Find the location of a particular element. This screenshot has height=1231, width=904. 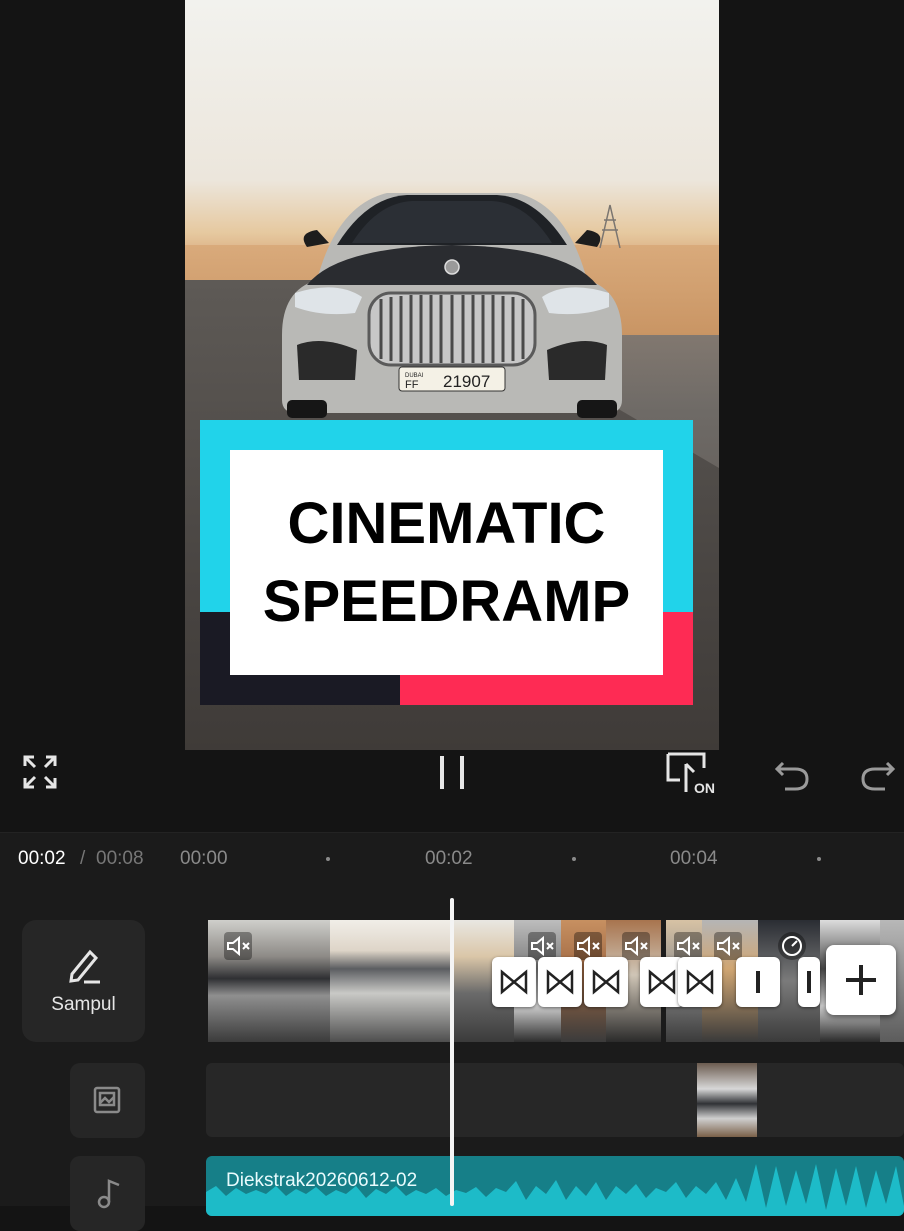

pencil-icon is located at coordinates (84, 966).